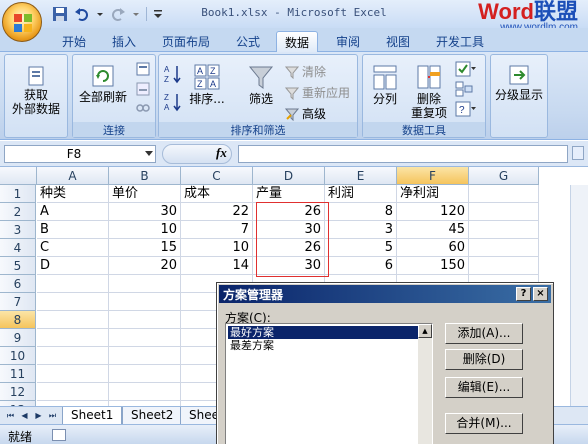  Describe the element at coordinates (73, 320) in the screenshot. I see `cell-a8` at that location.